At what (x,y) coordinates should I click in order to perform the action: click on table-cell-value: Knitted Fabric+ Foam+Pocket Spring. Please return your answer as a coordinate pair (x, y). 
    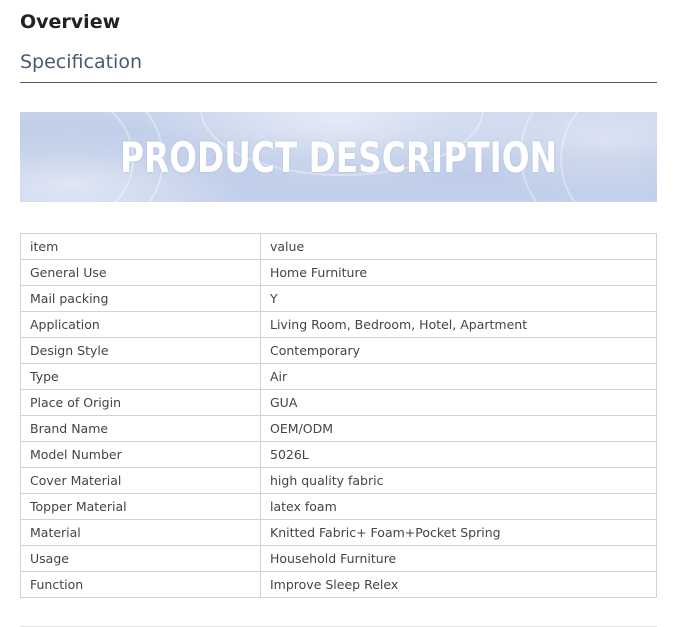
    Looking at the image, I should click on (458, 532).